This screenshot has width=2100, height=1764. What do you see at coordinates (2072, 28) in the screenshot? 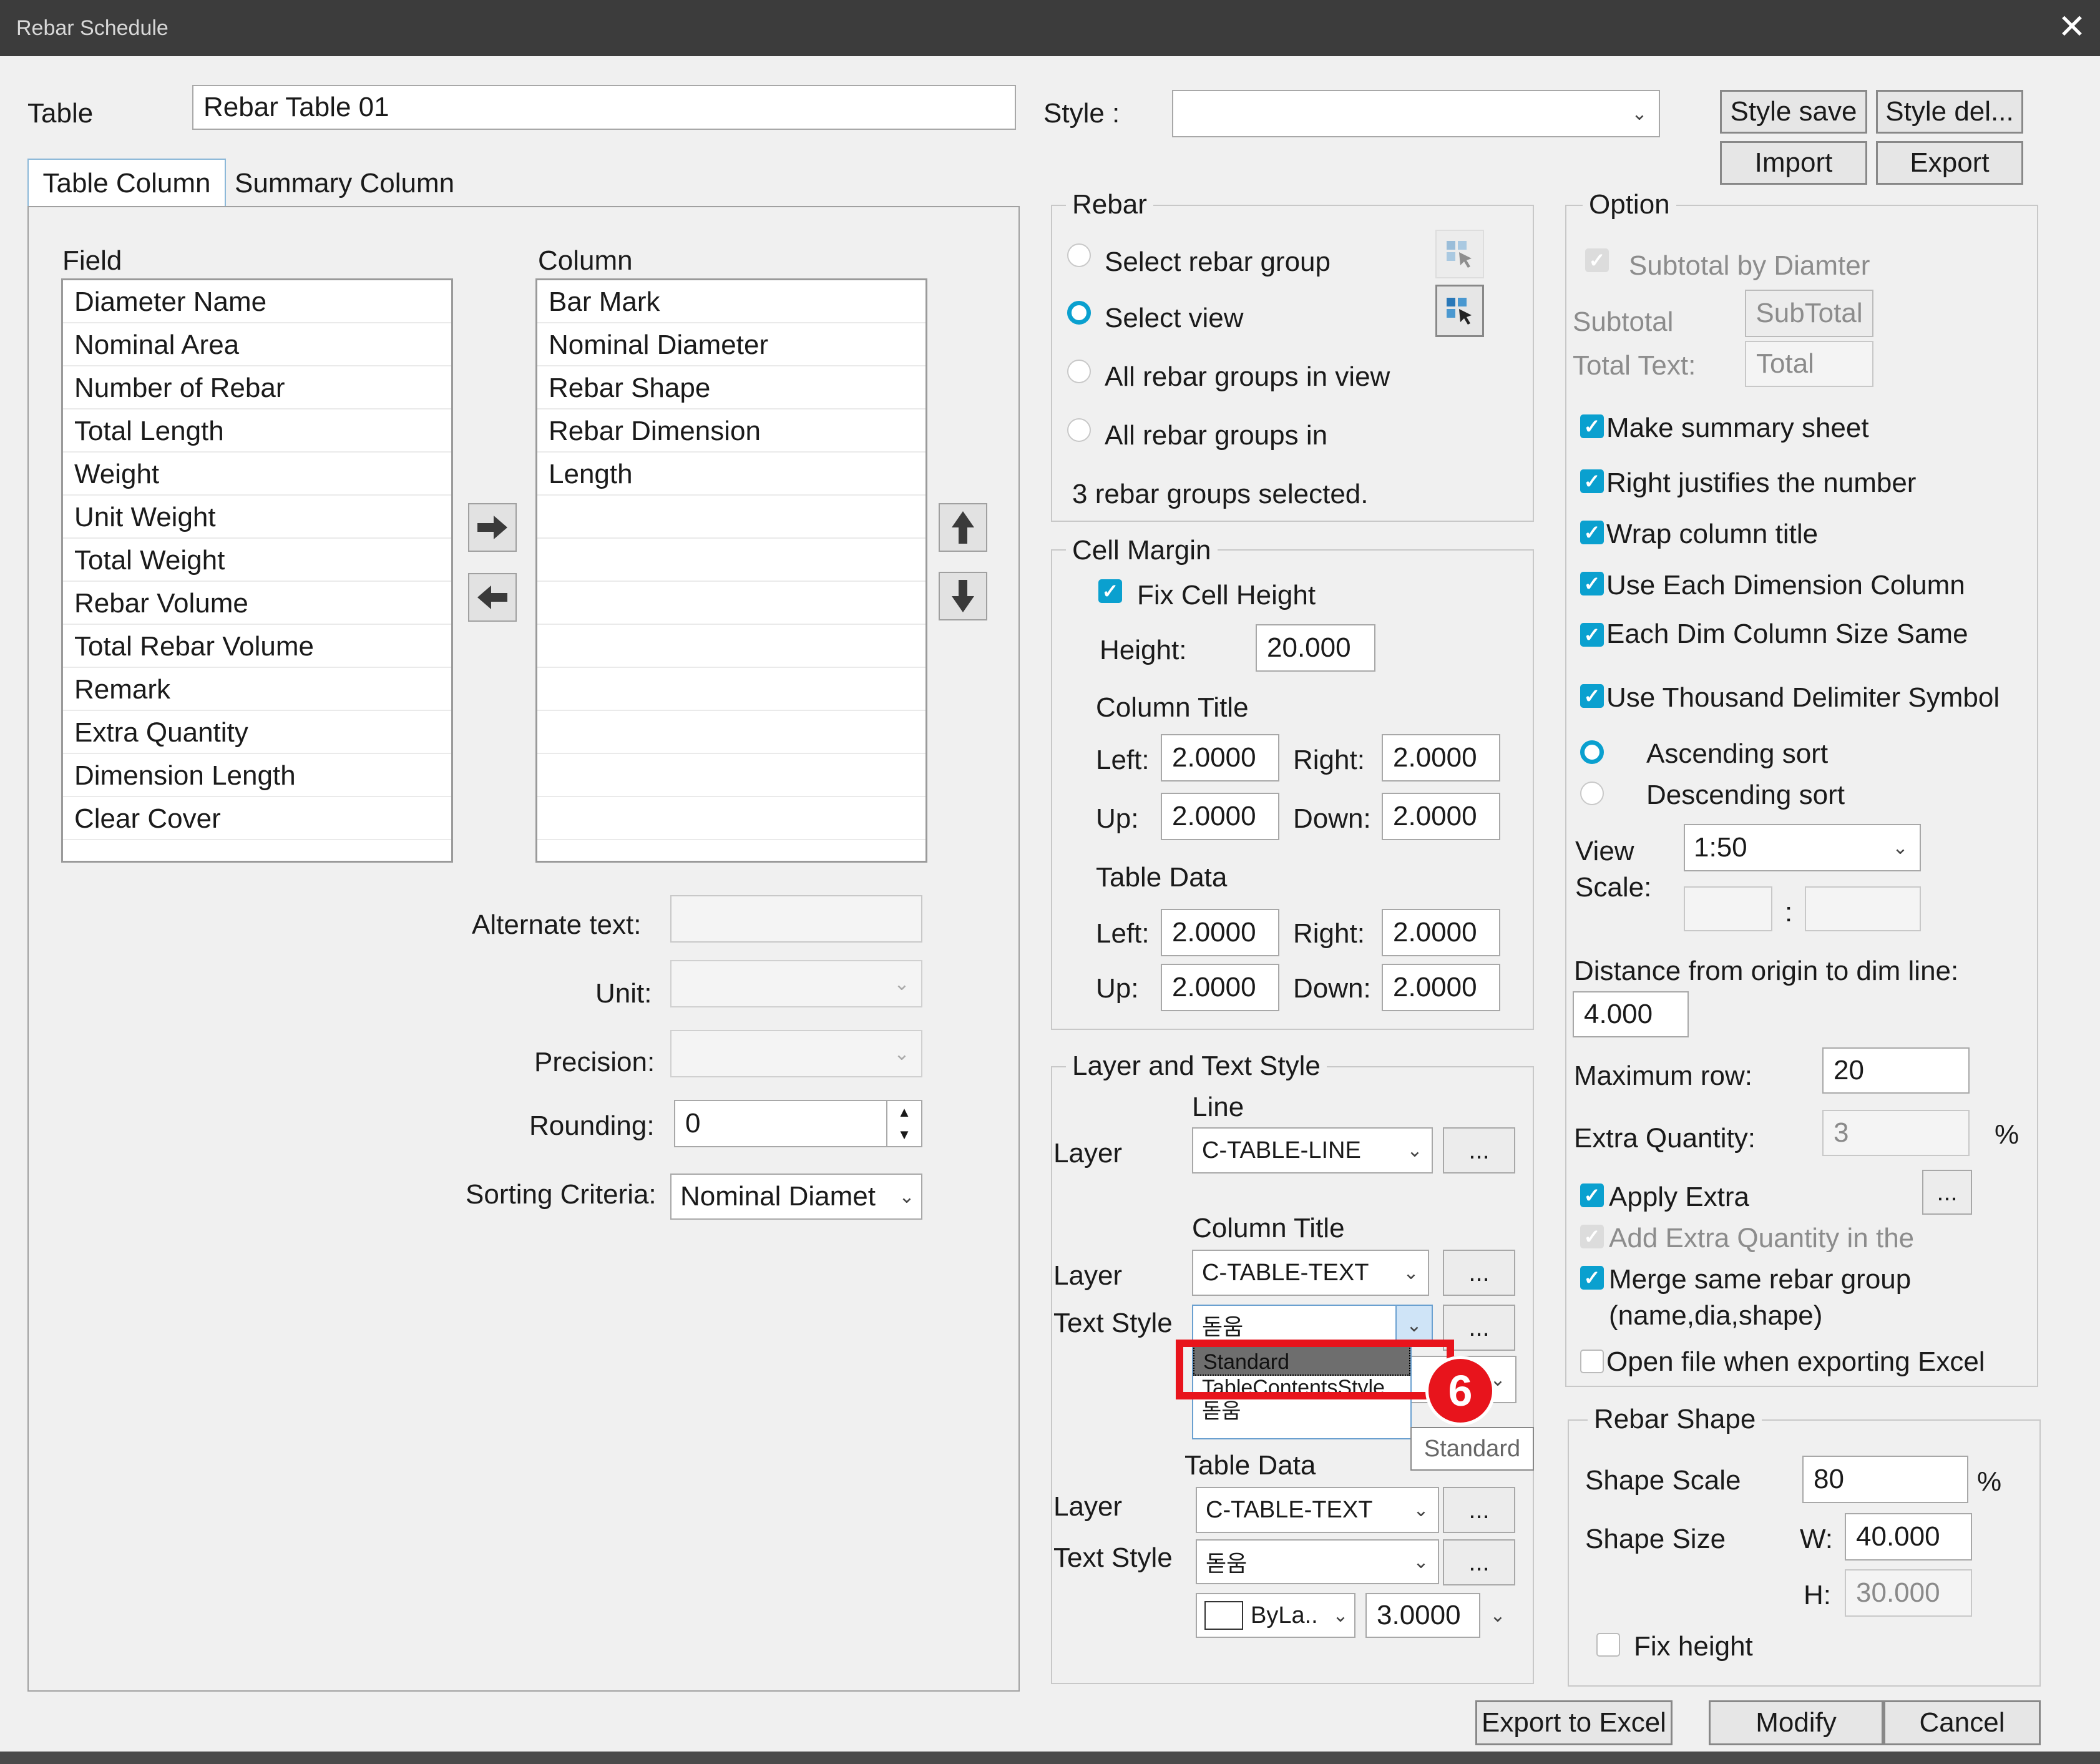
I see `close-icon: ✕` at bounding box center [2072, 28].